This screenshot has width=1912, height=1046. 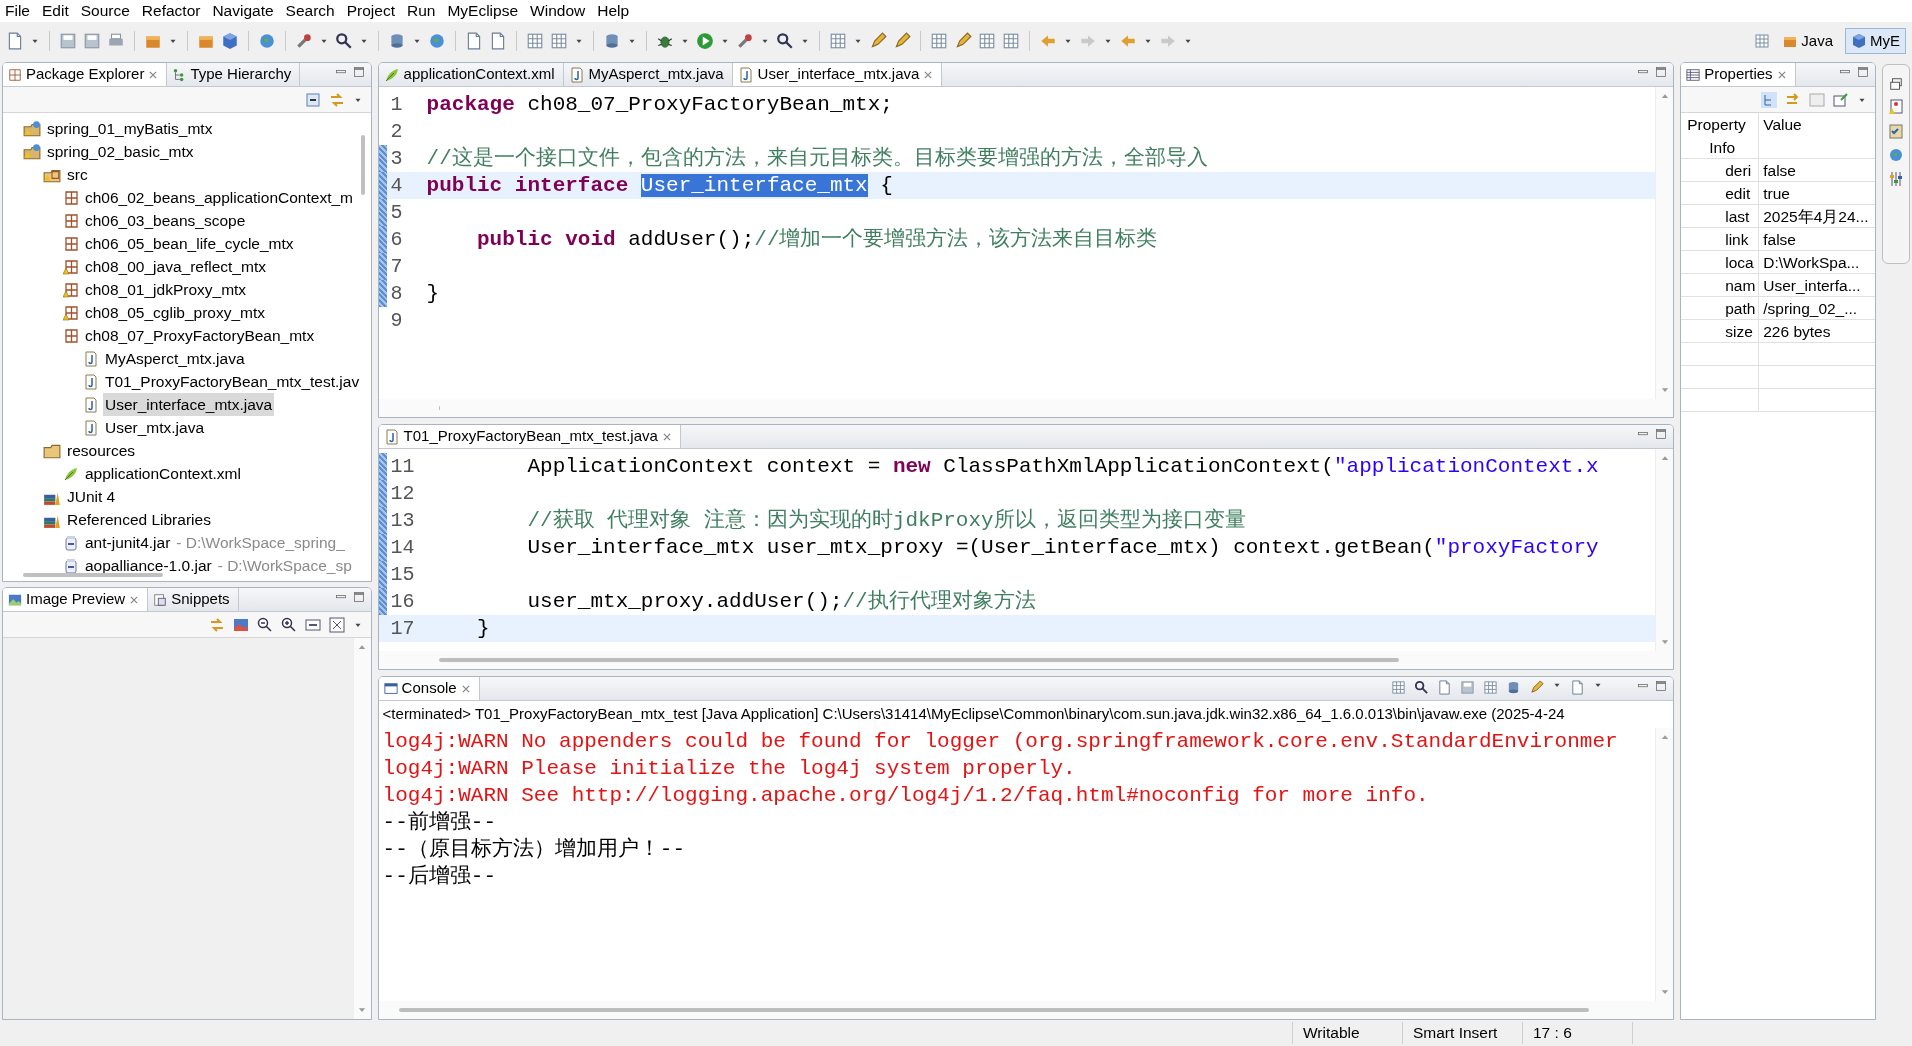 I want to click on tree-item: User_interface_mtx.java, so click(x=189, y=404).